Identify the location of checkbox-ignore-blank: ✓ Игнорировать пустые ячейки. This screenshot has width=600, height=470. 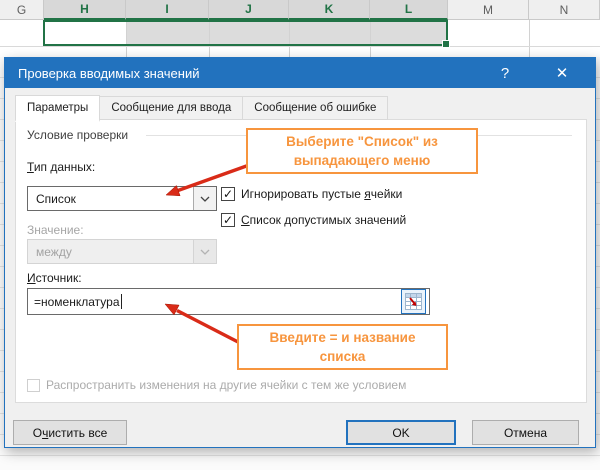
(311, 194).